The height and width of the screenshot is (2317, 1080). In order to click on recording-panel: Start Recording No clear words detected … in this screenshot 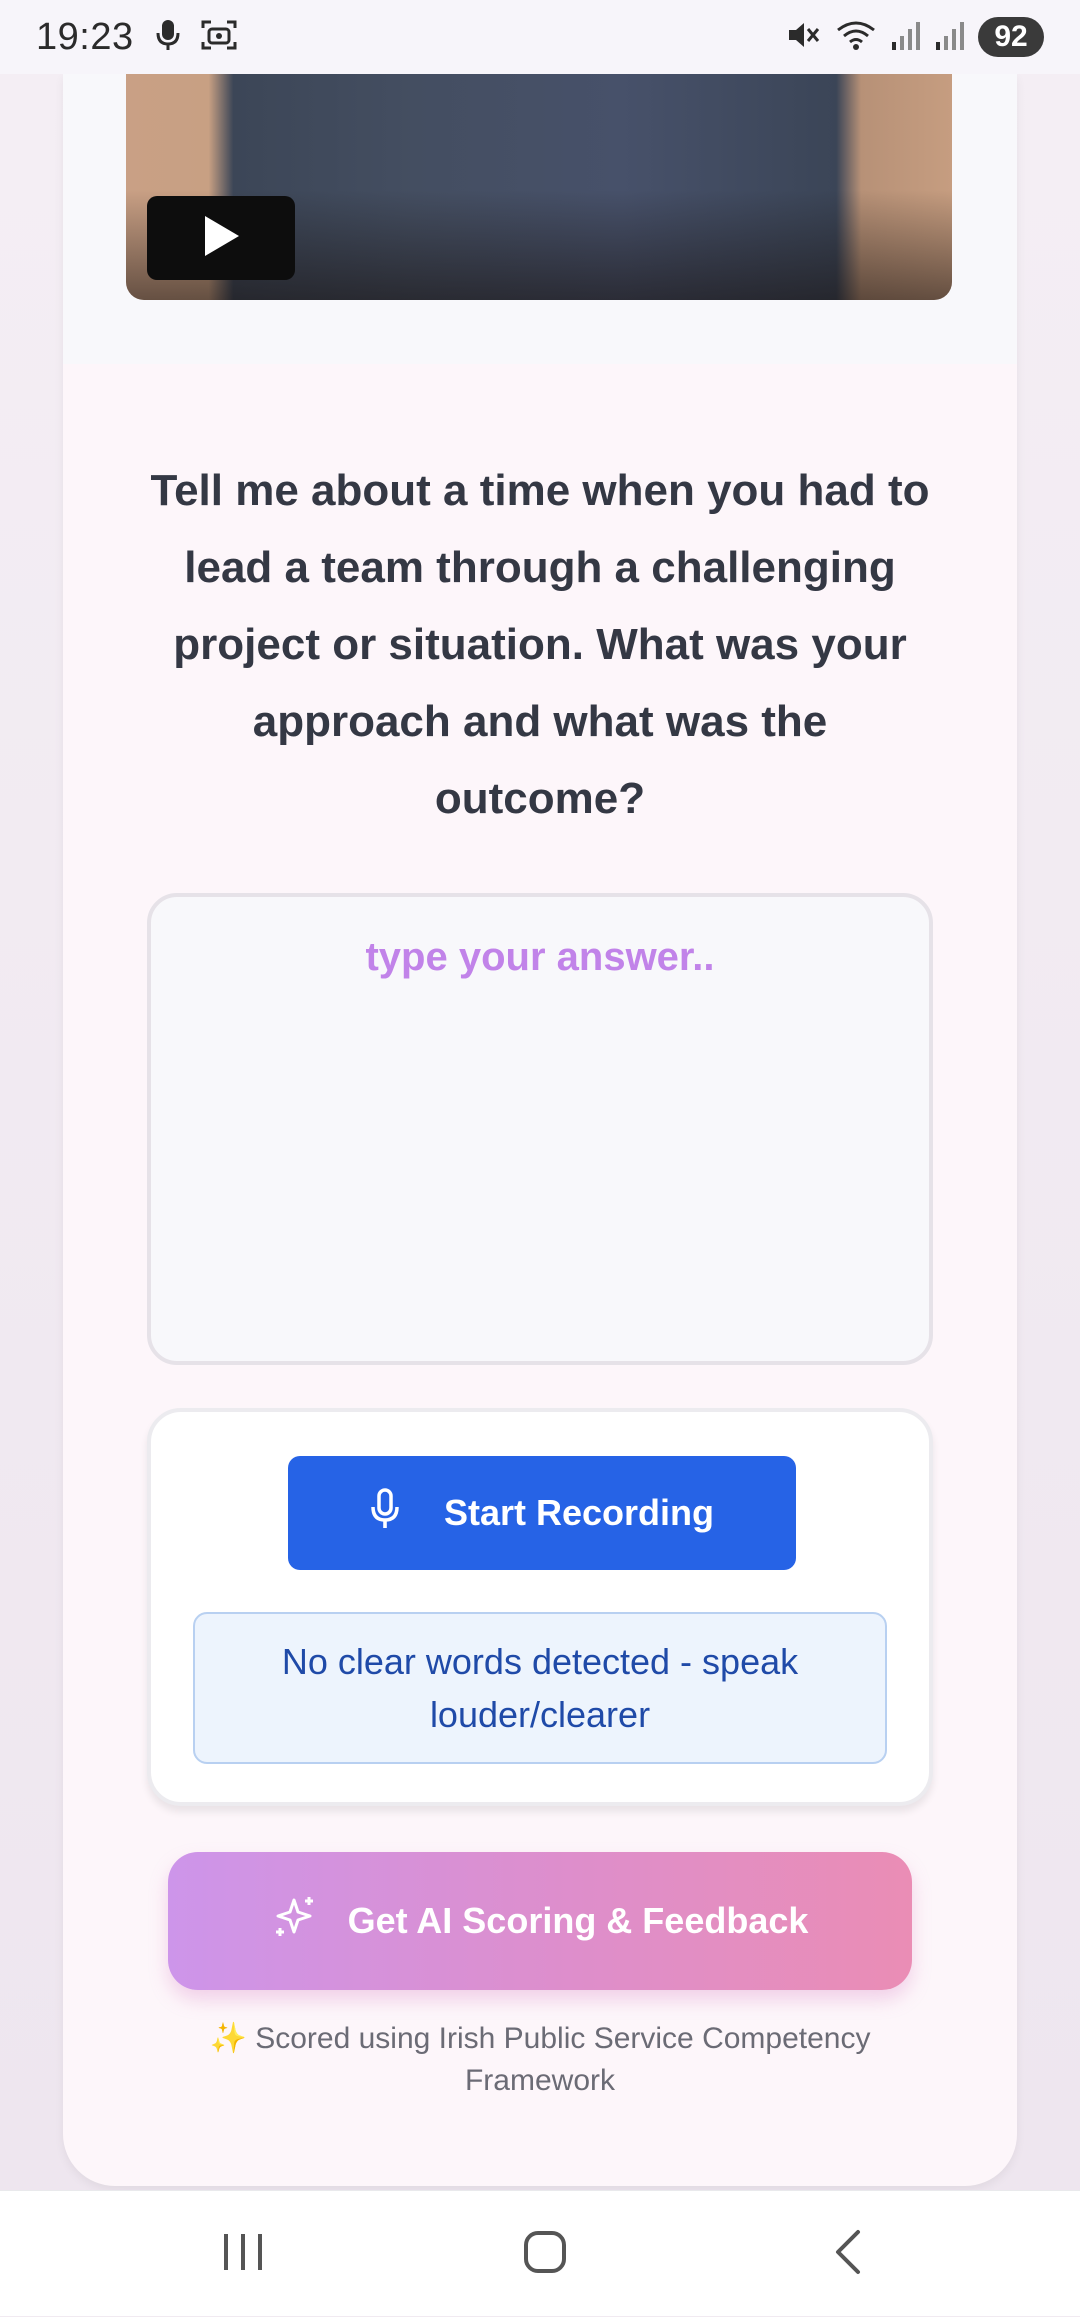, I will do `click(540, 1607)`.